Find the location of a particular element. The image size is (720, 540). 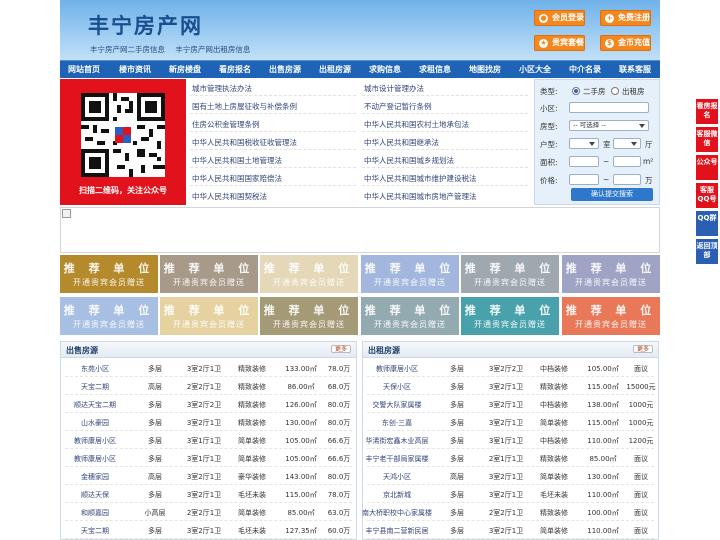

float-back-to-top: 返回顶部 is located at coordinates (707, 251).